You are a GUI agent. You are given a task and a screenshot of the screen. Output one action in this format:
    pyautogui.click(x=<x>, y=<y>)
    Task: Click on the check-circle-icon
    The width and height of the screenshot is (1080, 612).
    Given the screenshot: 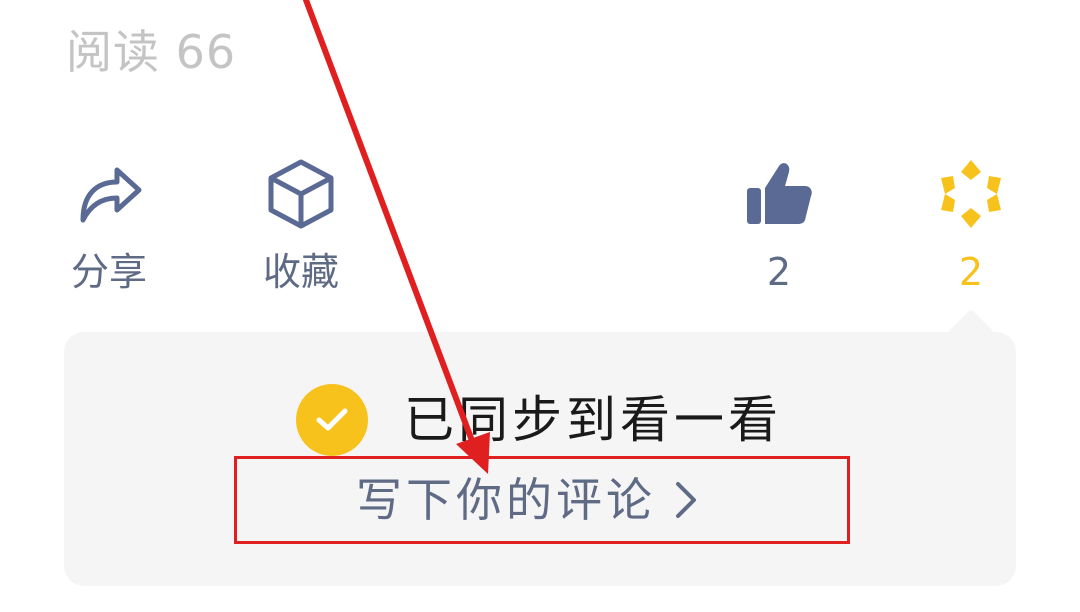 What is the action you would take?
    pyautogui.click(x=332, y=420)
    